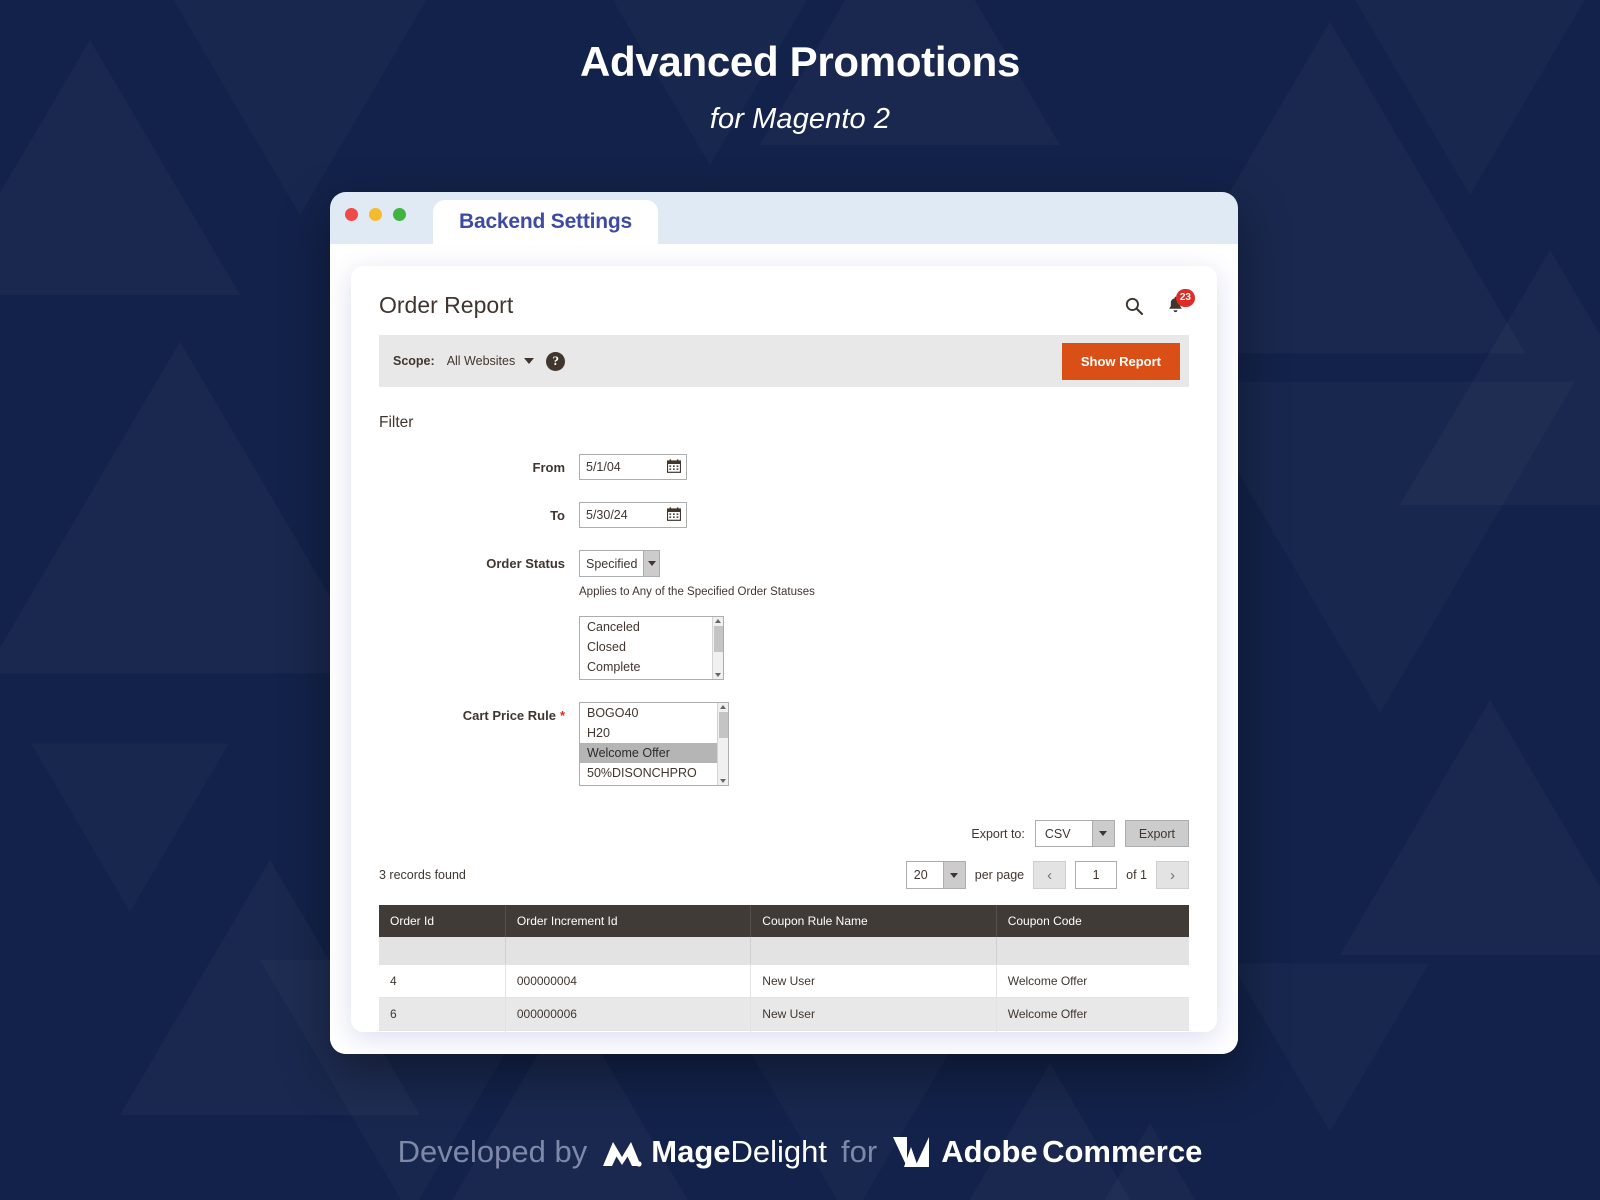 The height and width of the screenshot is (1200, 1600). I want to click on cart-price-rule-label: Cart Price Rule *, so click(479, 712).